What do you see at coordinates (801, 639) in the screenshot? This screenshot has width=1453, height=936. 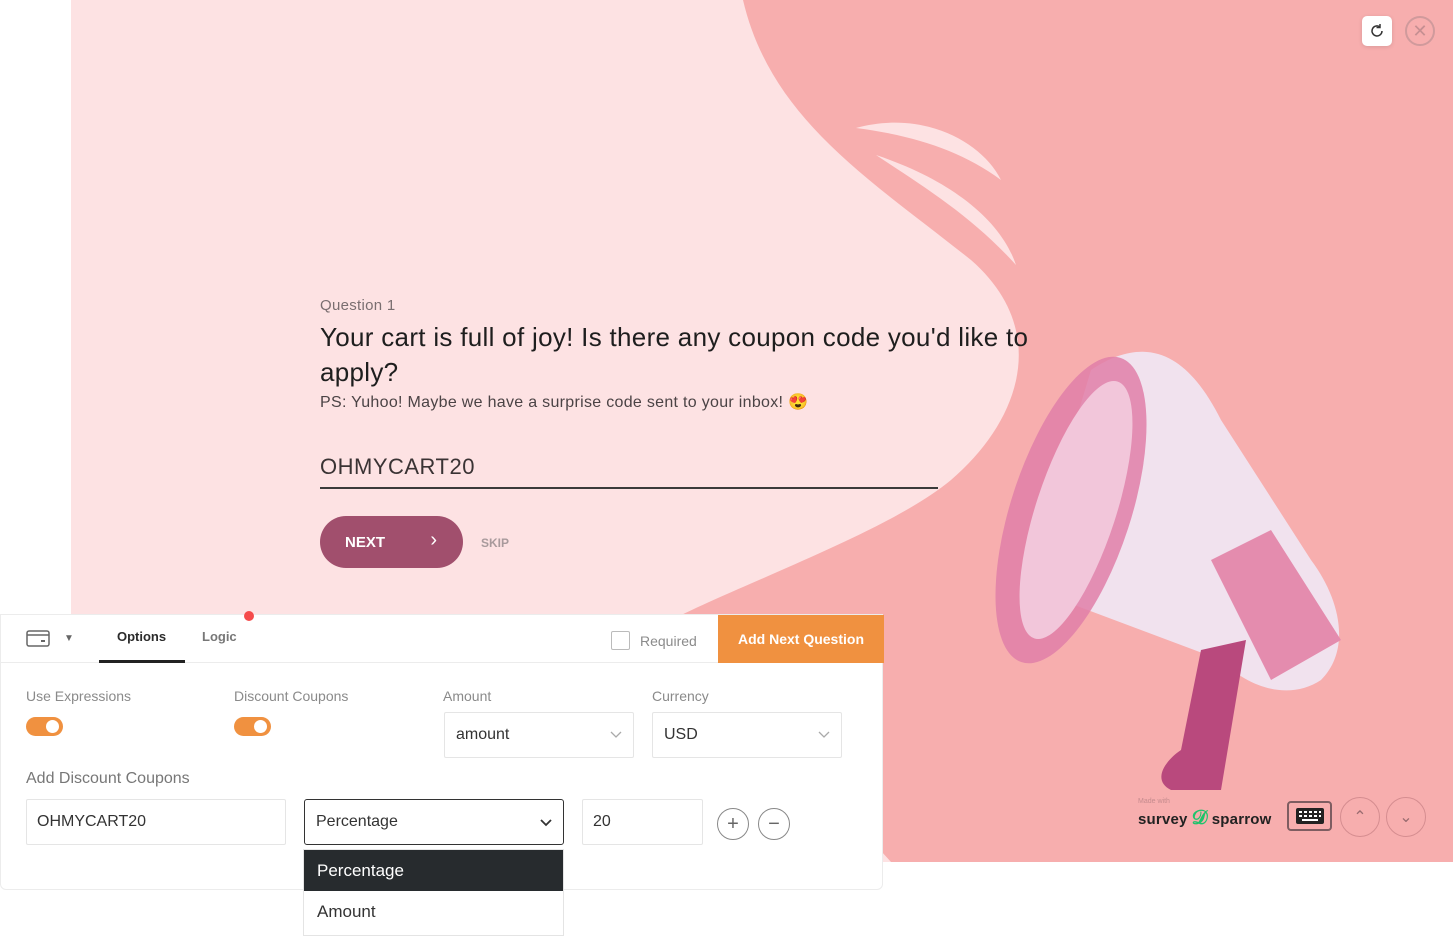 I see `add-next-question-button: Add Next Question` at bounding box center [801, 639].